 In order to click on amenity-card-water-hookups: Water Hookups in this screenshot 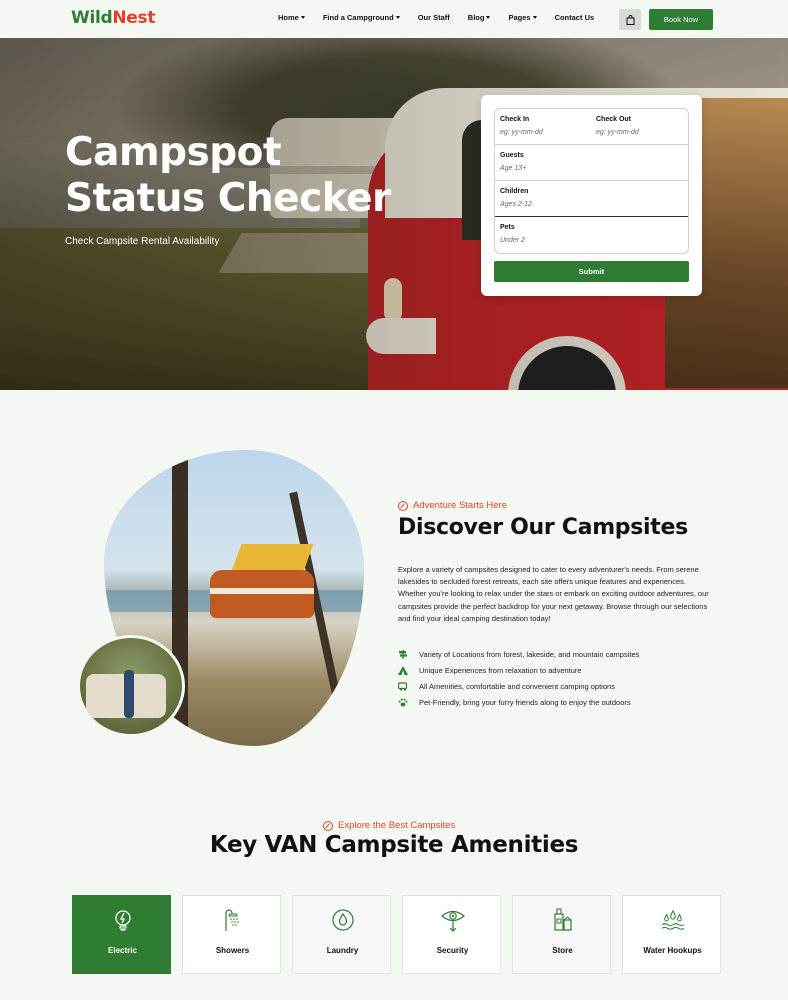, I will do `click(671, 934)`.